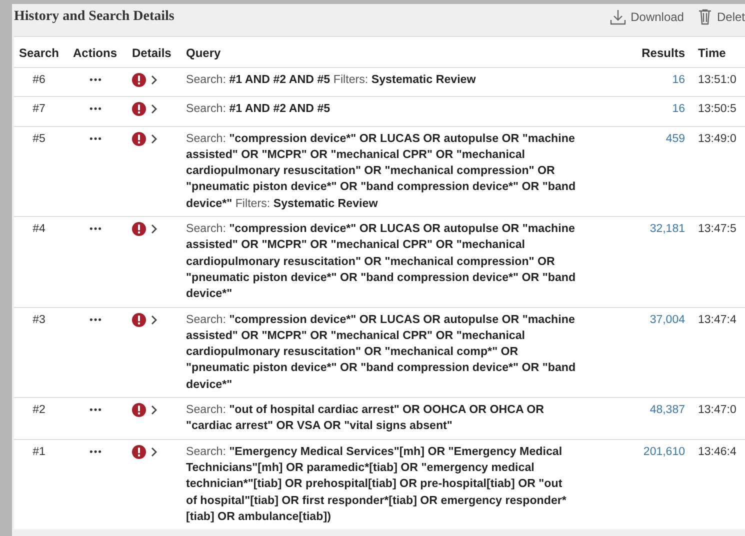 The height and width of the screenshot is (536, 745). I want to click on query-text: Search: "compression device*" OR LUCAS OR autopulse OR "machine assisted" OR "MCPR" OR "mechanical CPR" OR "mechanical cardiopulmonary resuscitation" OR "mechanical compression" OR "pneumatic piston device*" OR "band compression device*" OR "band device*" Filters: Systematic Review, so click(381, 171).